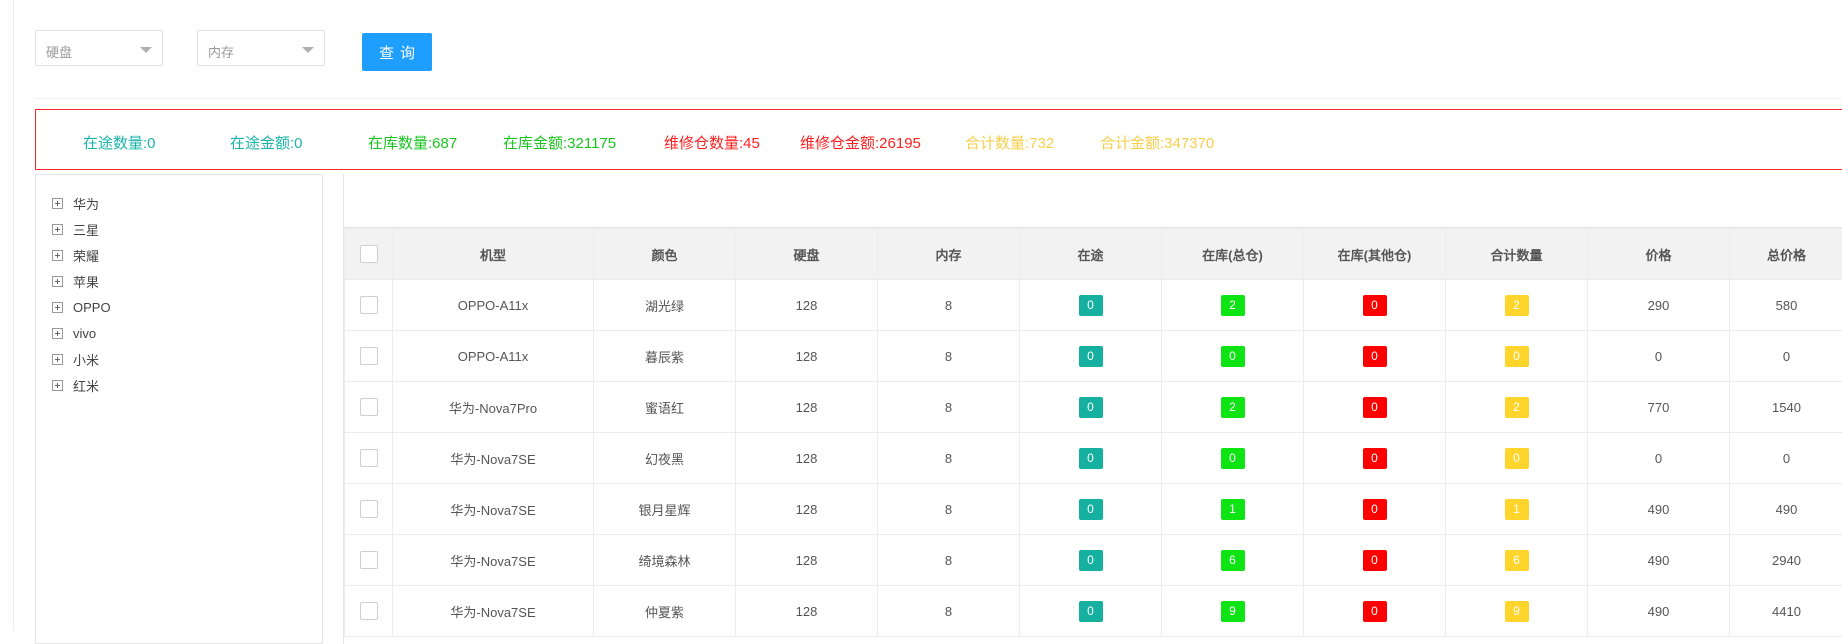 This screenshot has height=644, width=1842. What do you see at coordinates (86, 229) in the screenshot?
I see `tree-item-label: 三星` at bounding box center [86, 229].